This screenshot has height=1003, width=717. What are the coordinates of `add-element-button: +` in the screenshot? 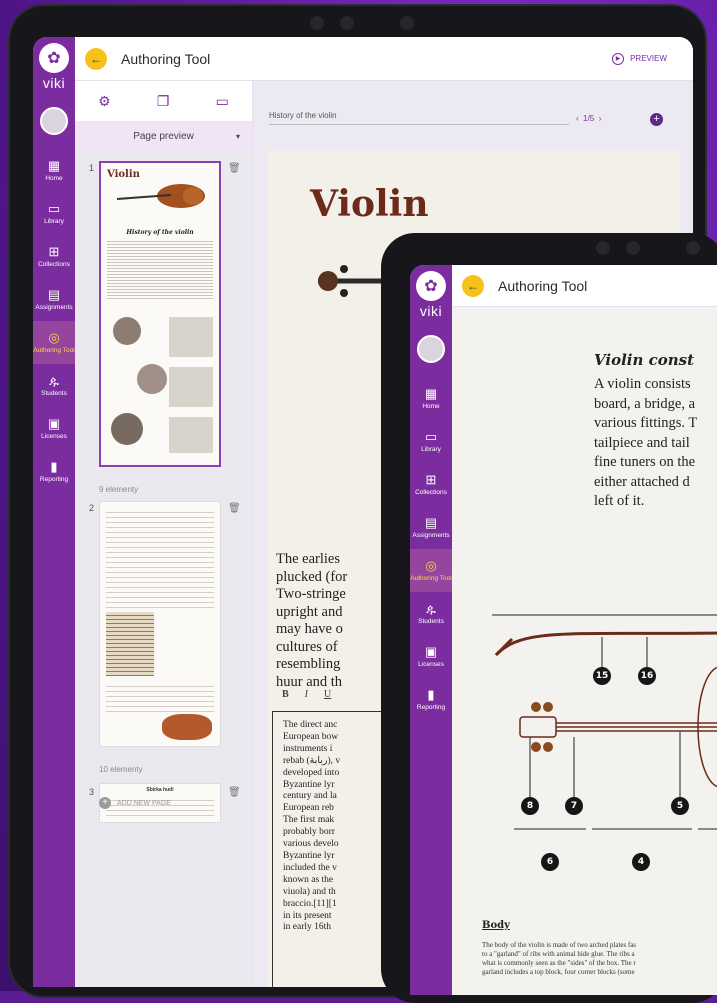 It's located at (656, 119).